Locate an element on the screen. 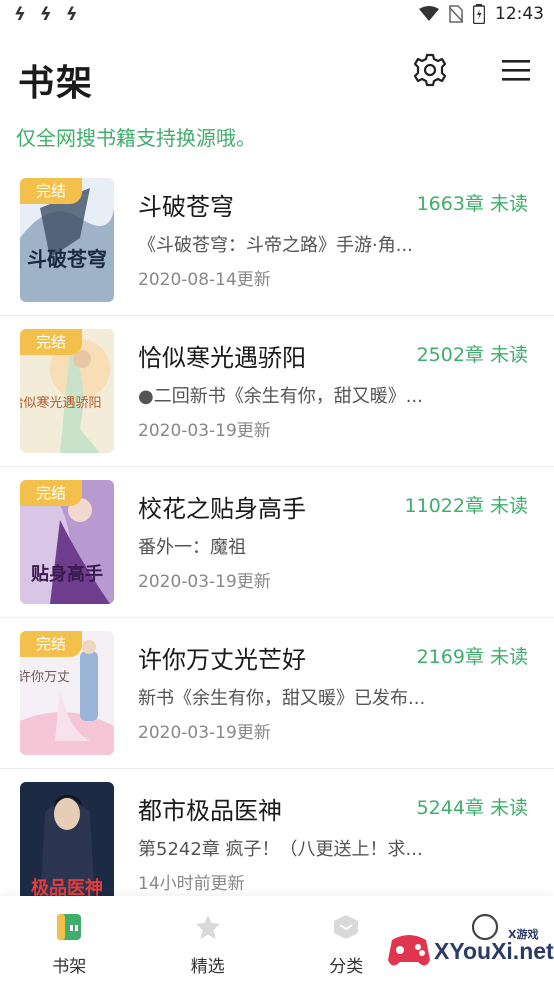 The image size is (554, 986). wifi-icon is located at coordinates (429, 13).